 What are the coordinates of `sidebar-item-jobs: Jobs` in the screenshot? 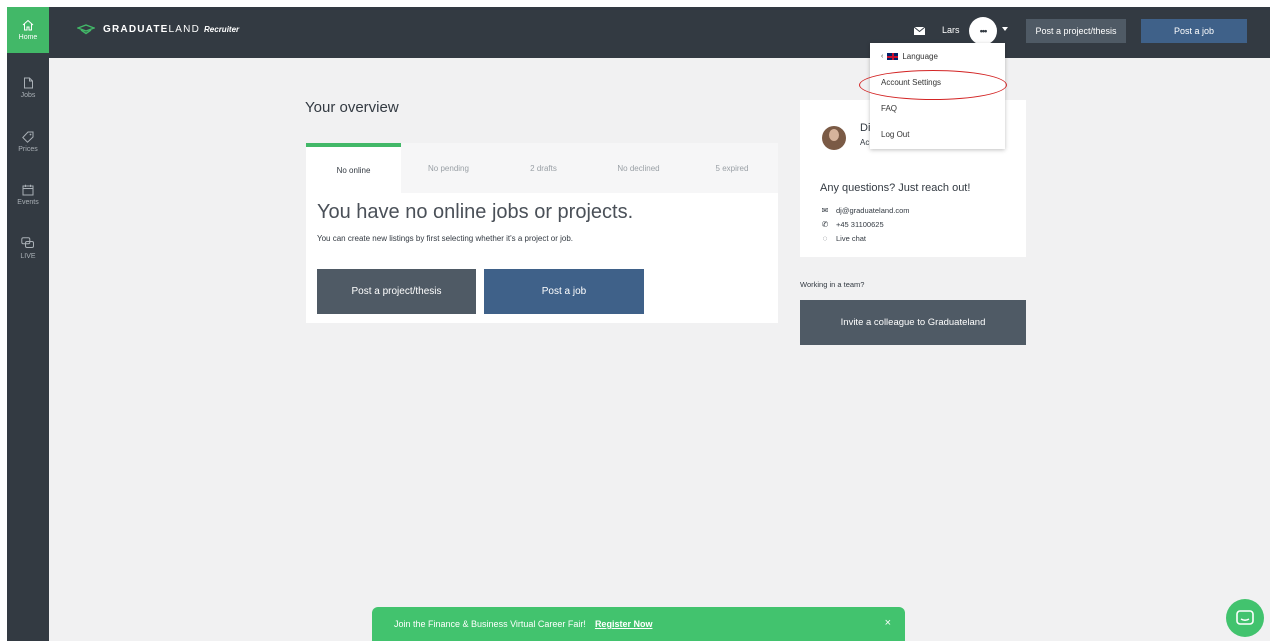 It's located at (28, 88).